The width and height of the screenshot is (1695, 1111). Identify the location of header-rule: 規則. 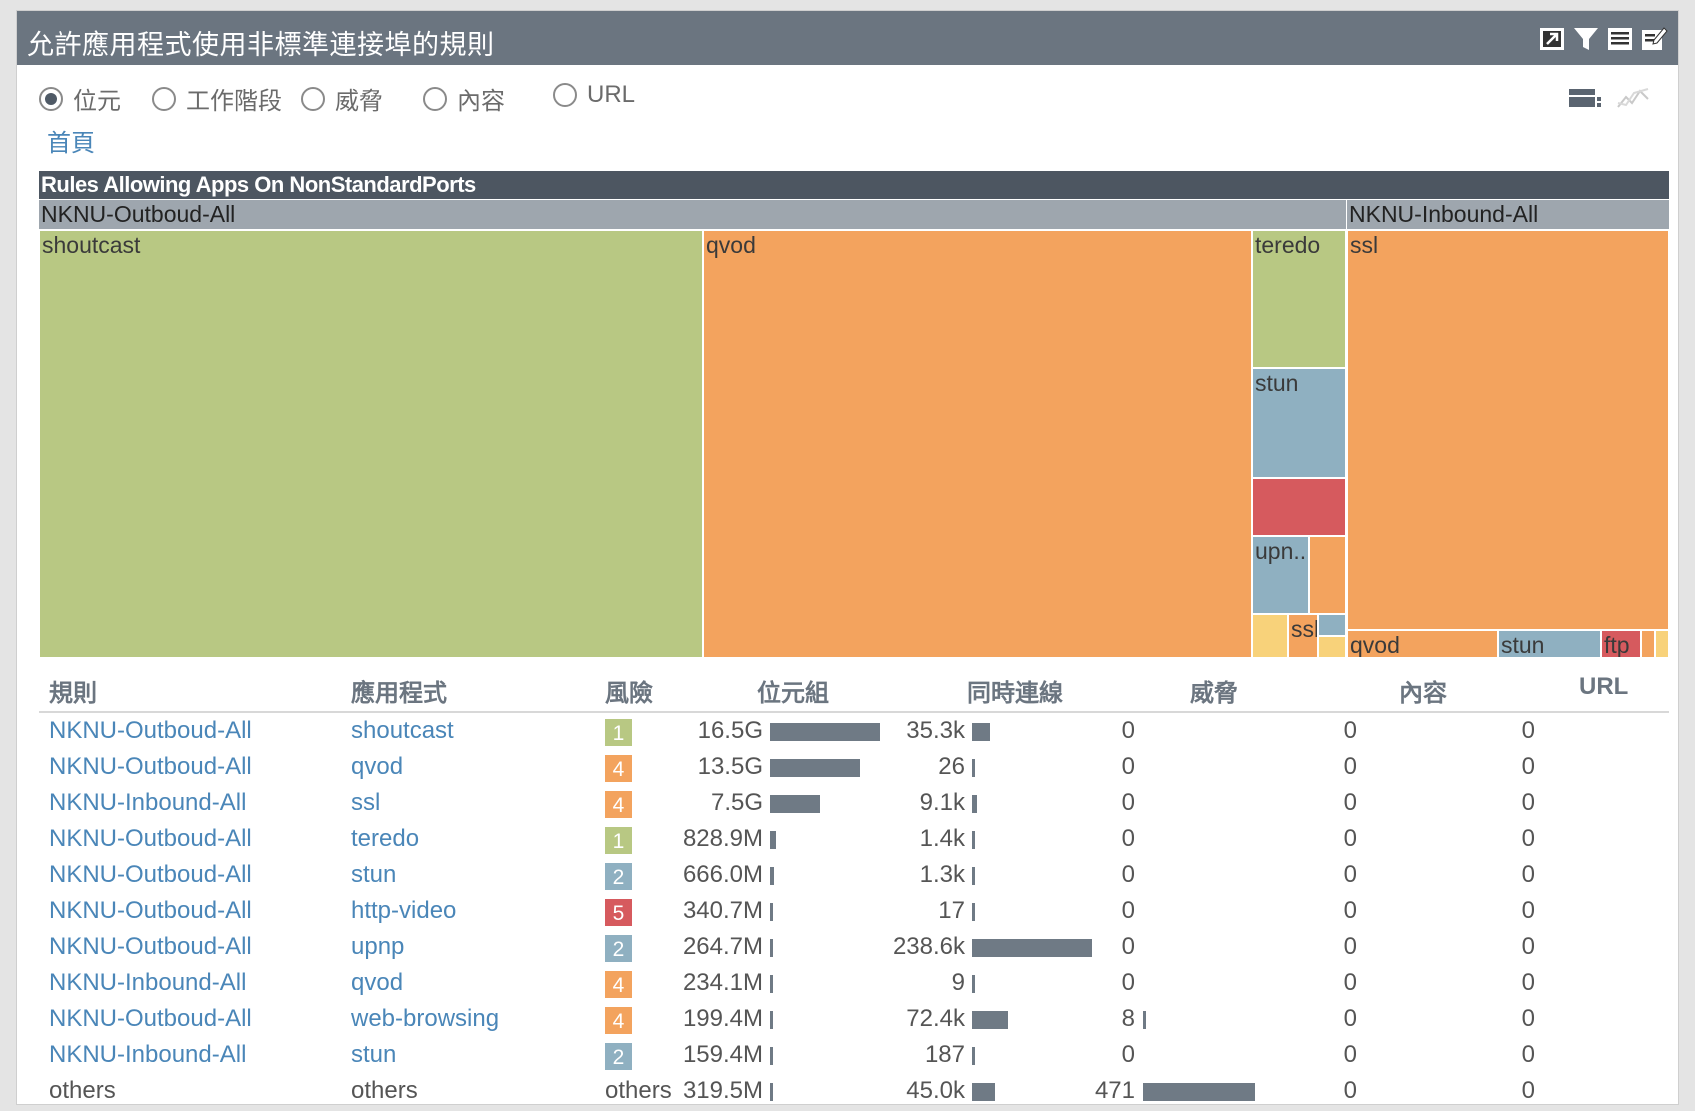
(73, 690).